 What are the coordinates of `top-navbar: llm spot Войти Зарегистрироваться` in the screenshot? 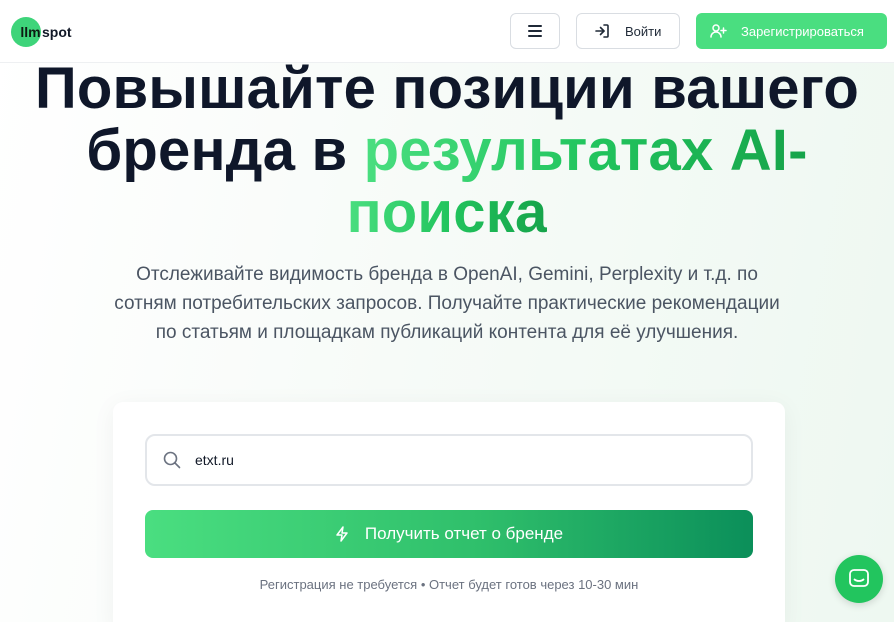 It's located at (447, 31).